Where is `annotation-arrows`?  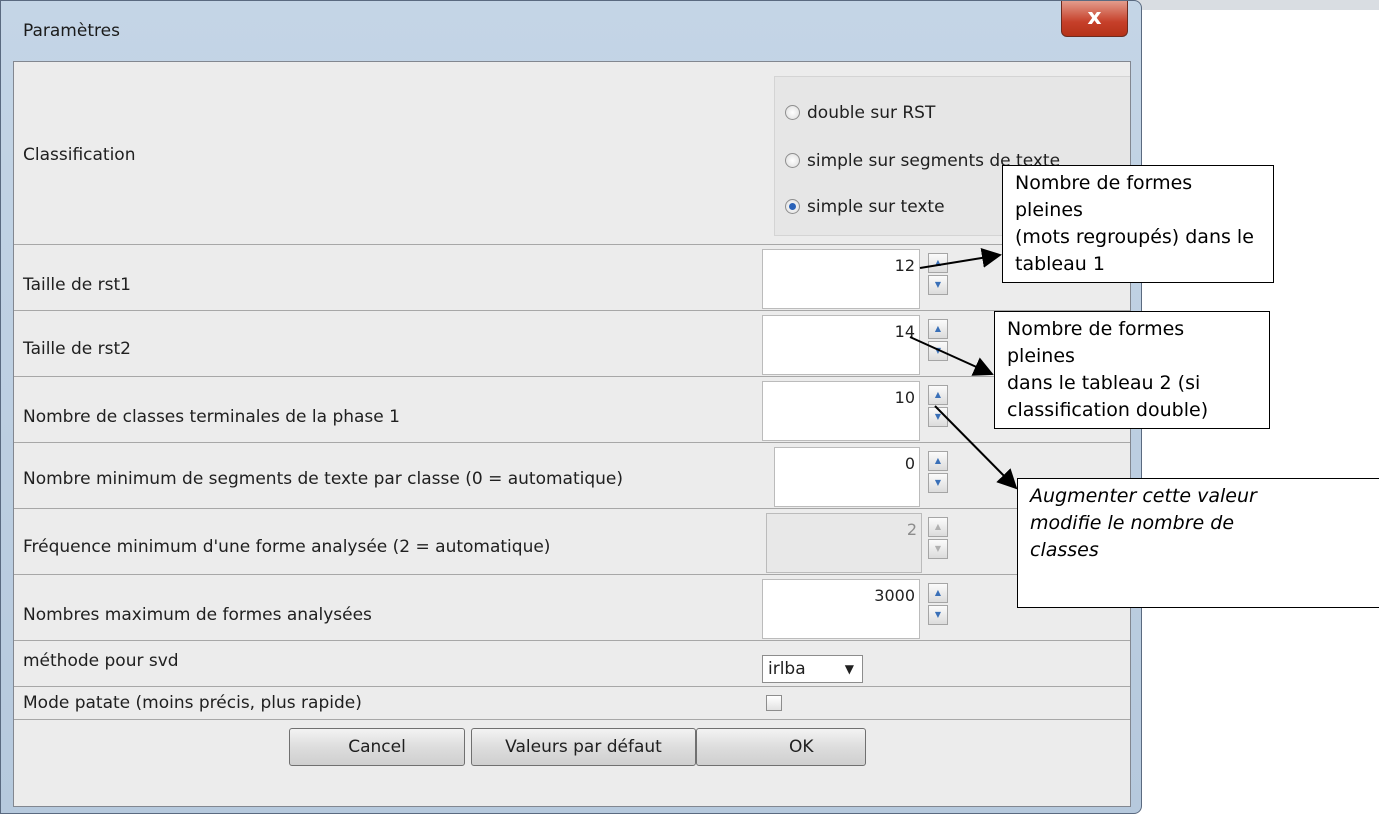 annotation-arrows is located at coordinates (963, 369).